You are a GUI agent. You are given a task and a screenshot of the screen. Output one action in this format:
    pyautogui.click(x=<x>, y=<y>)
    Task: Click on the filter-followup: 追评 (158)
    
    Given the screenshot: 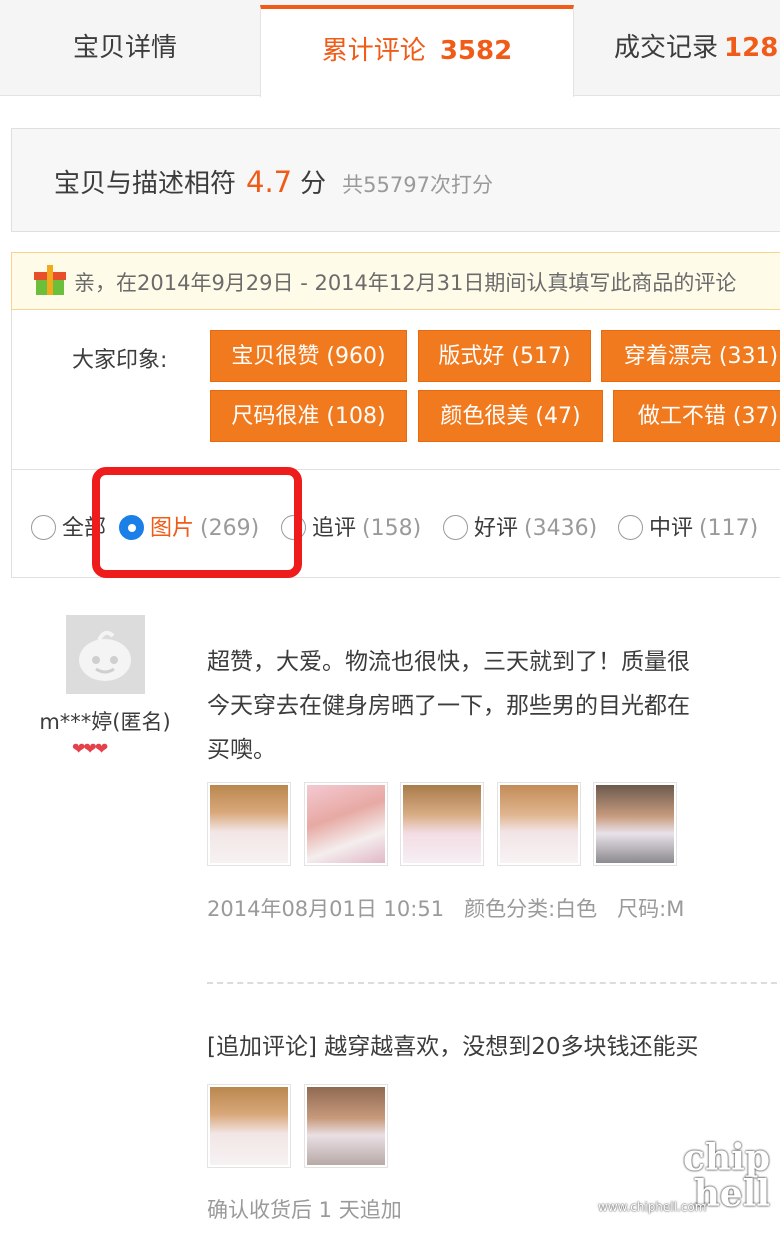 What is the action you would take?
    pyautogui.click(x=351, y=526)
    